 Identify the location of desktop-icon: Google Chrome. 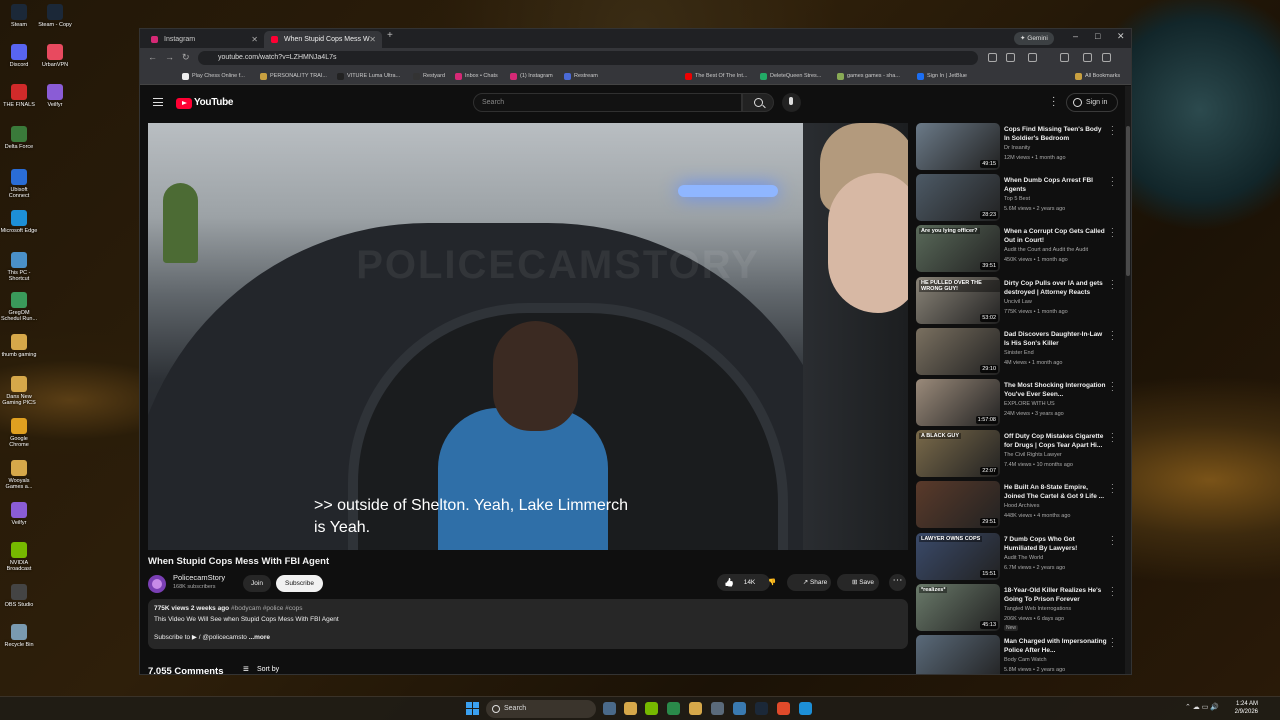
(19, 433).